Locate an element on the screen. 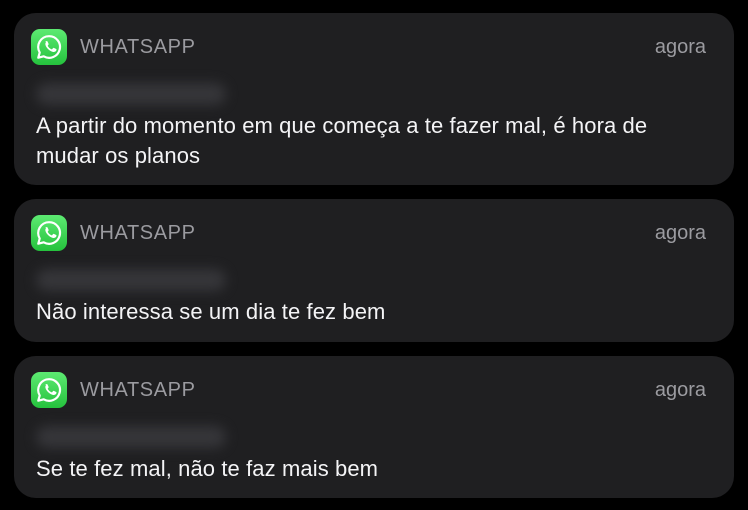 The image size is (748, 510). notification-message: Não interessa se um dia te fez bem is located at coordinates (211, 311).